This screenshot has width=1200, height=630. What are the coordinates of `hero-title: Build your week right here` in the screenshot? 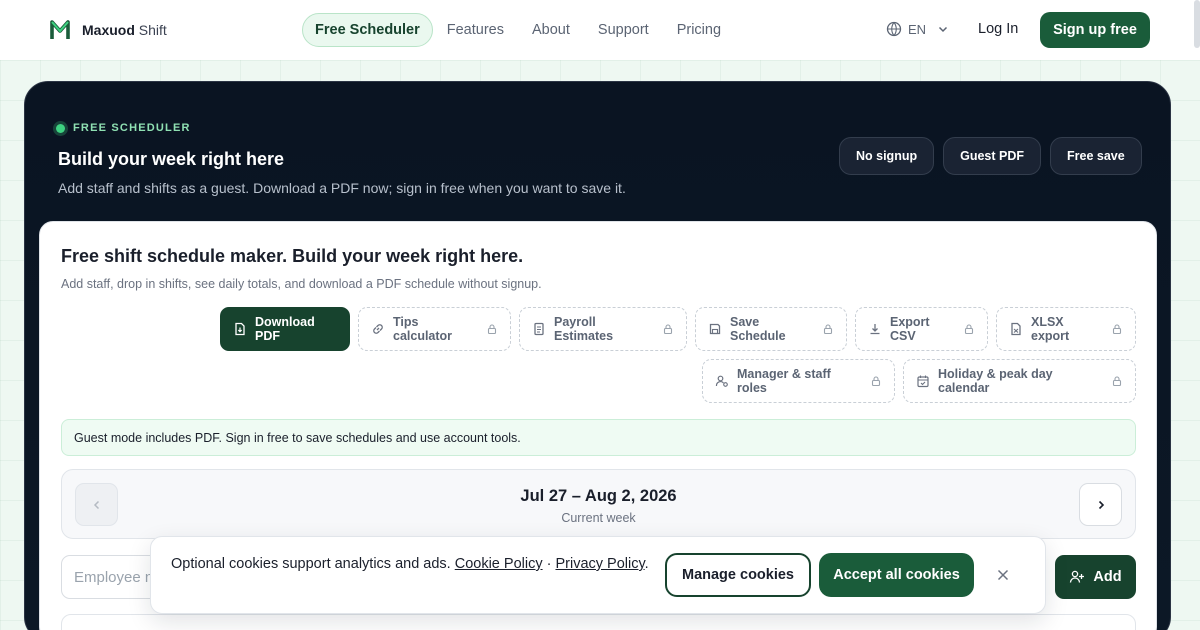 It's located at (171, 159).